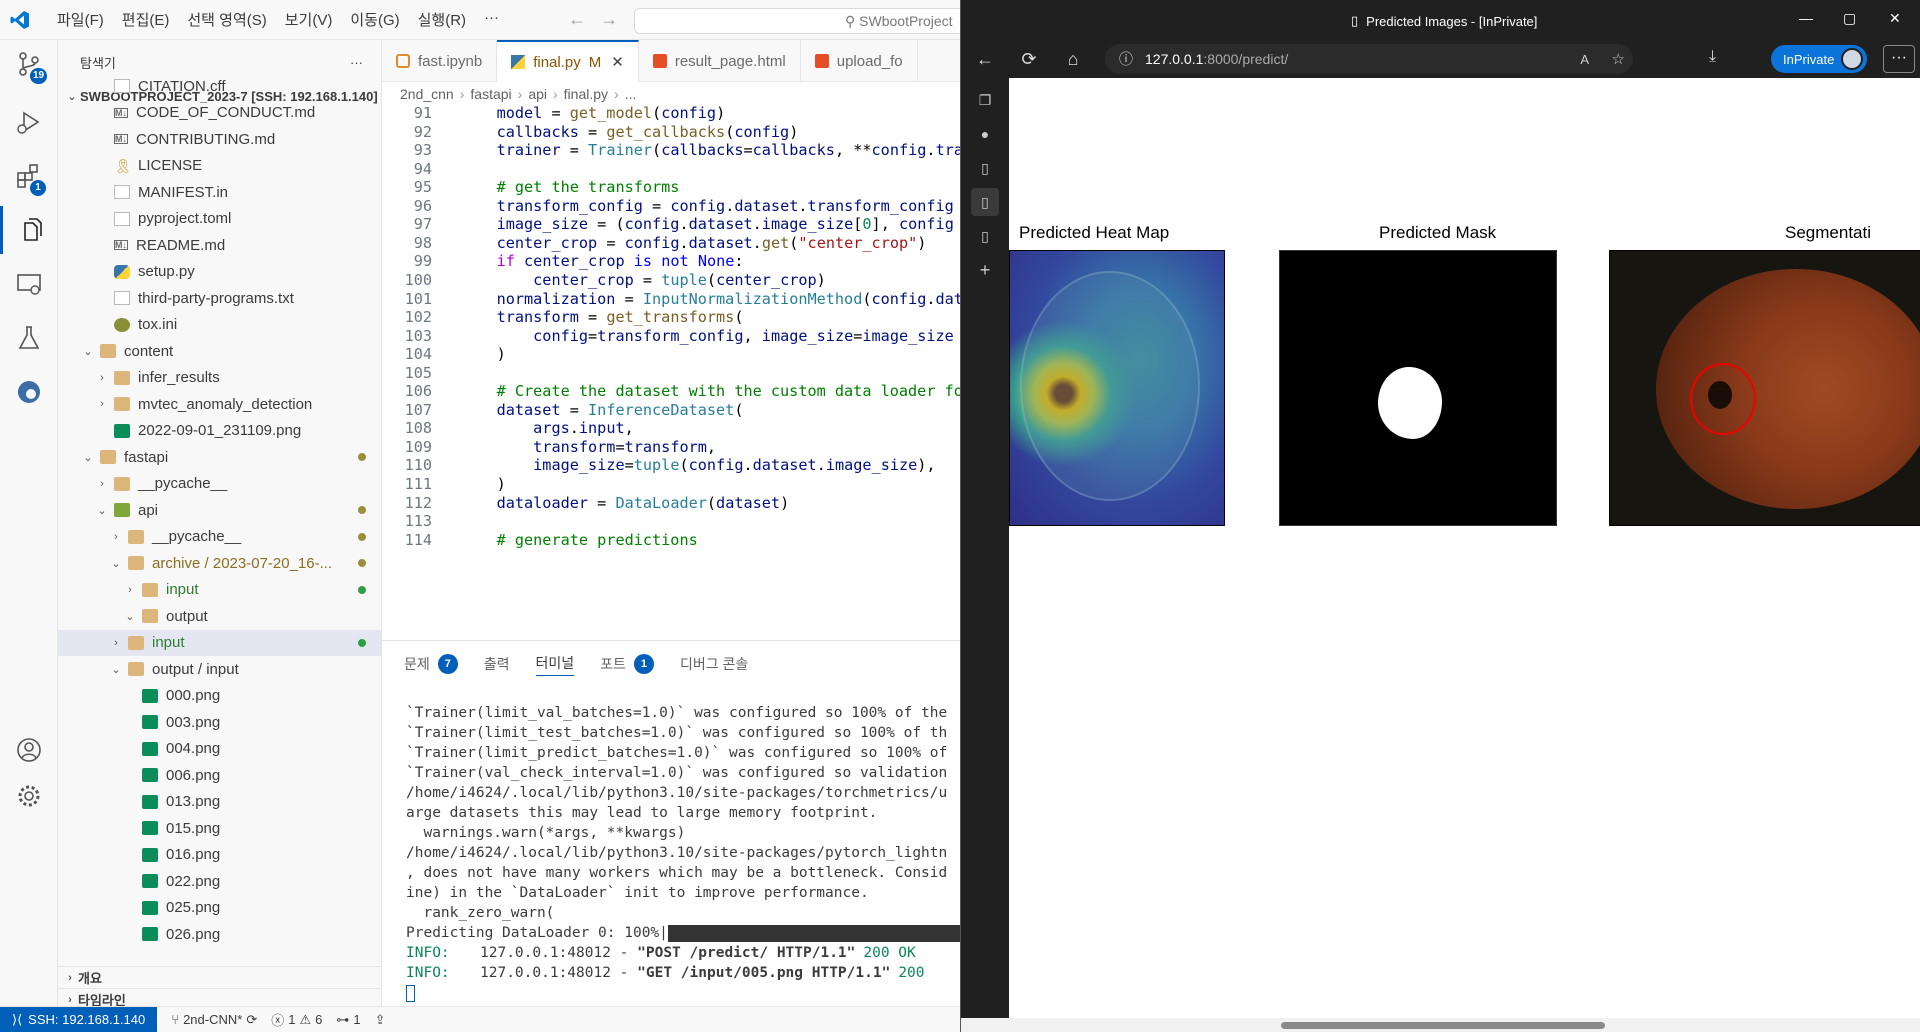 This screenshot has width=1920, height=1032. Describe the element at coordinates (577, 19) in the screenshot. I see `back-arrow-icon: ←` at that location.